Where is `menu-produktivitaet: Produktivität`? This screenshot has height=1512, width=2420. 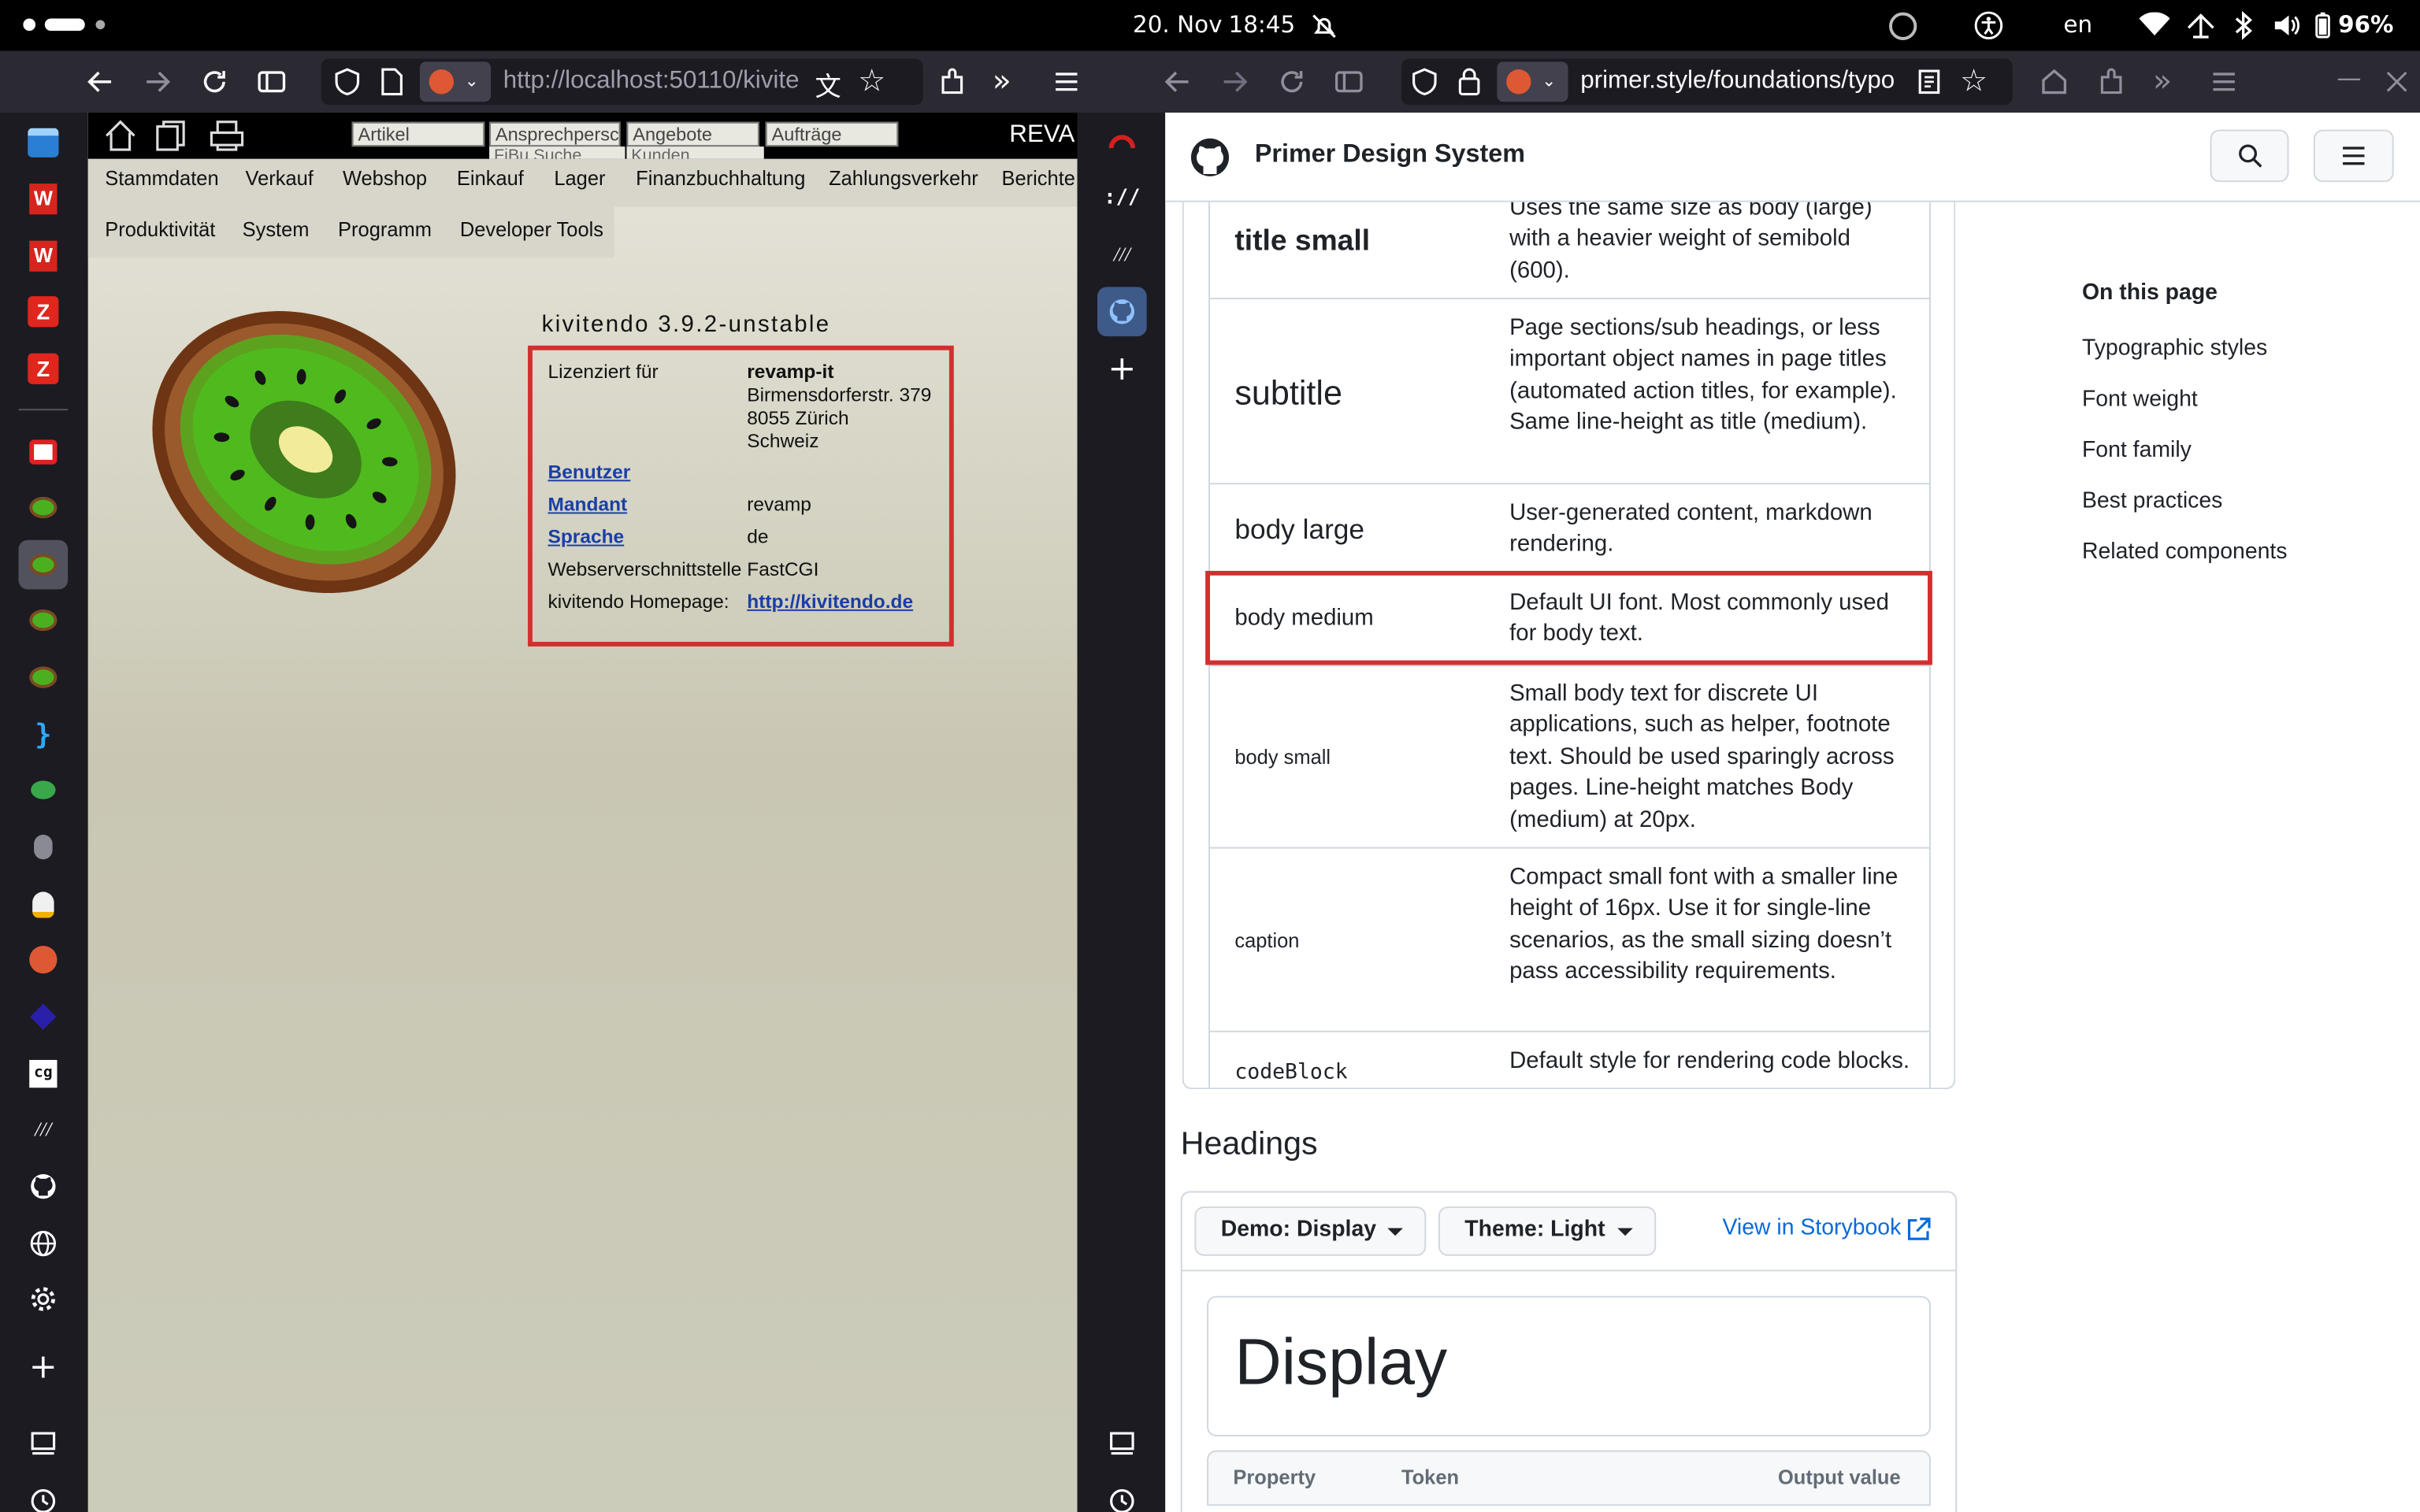
menu-produktivitaet: Produktivität is located at coordinates (160, 228).